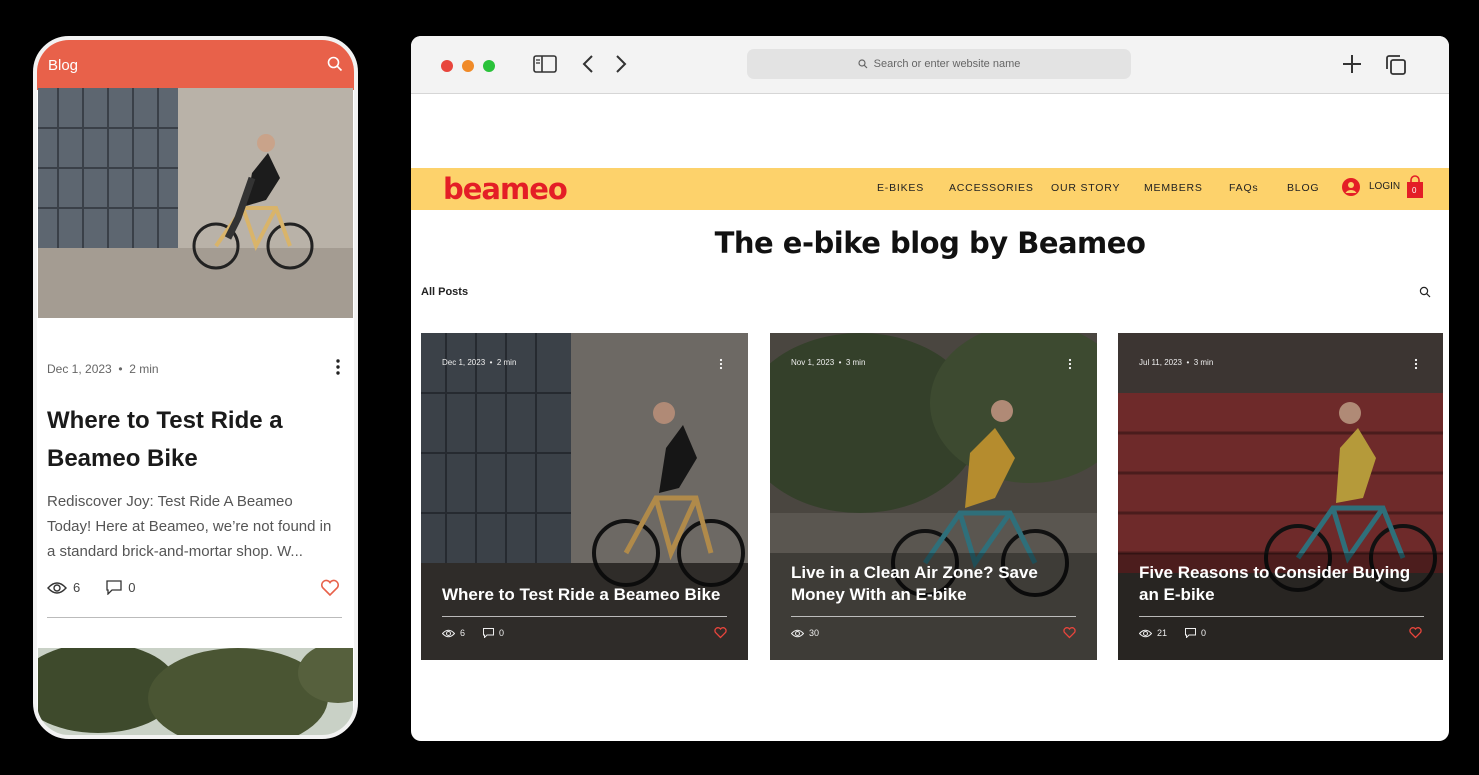 The width and height of the screenshot is (1479, 775). Describe the element at coordinates (1160, 362) in the screenshot. I see `post-date: Jul 11, 2023` at that location.